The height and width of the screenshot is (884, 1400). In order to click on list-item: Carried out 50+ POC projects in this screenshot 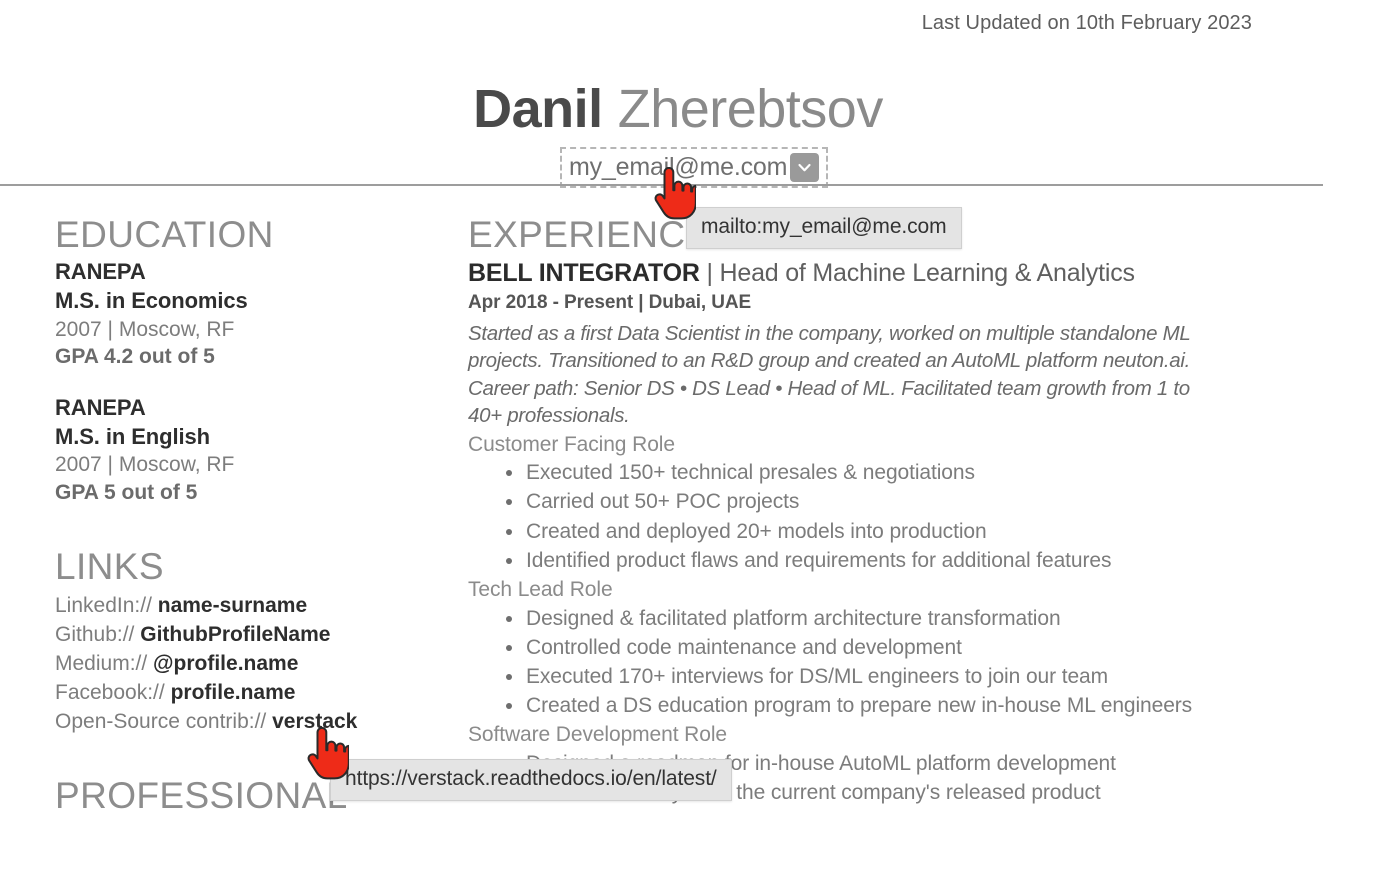, I will do `click(848, 501)`.